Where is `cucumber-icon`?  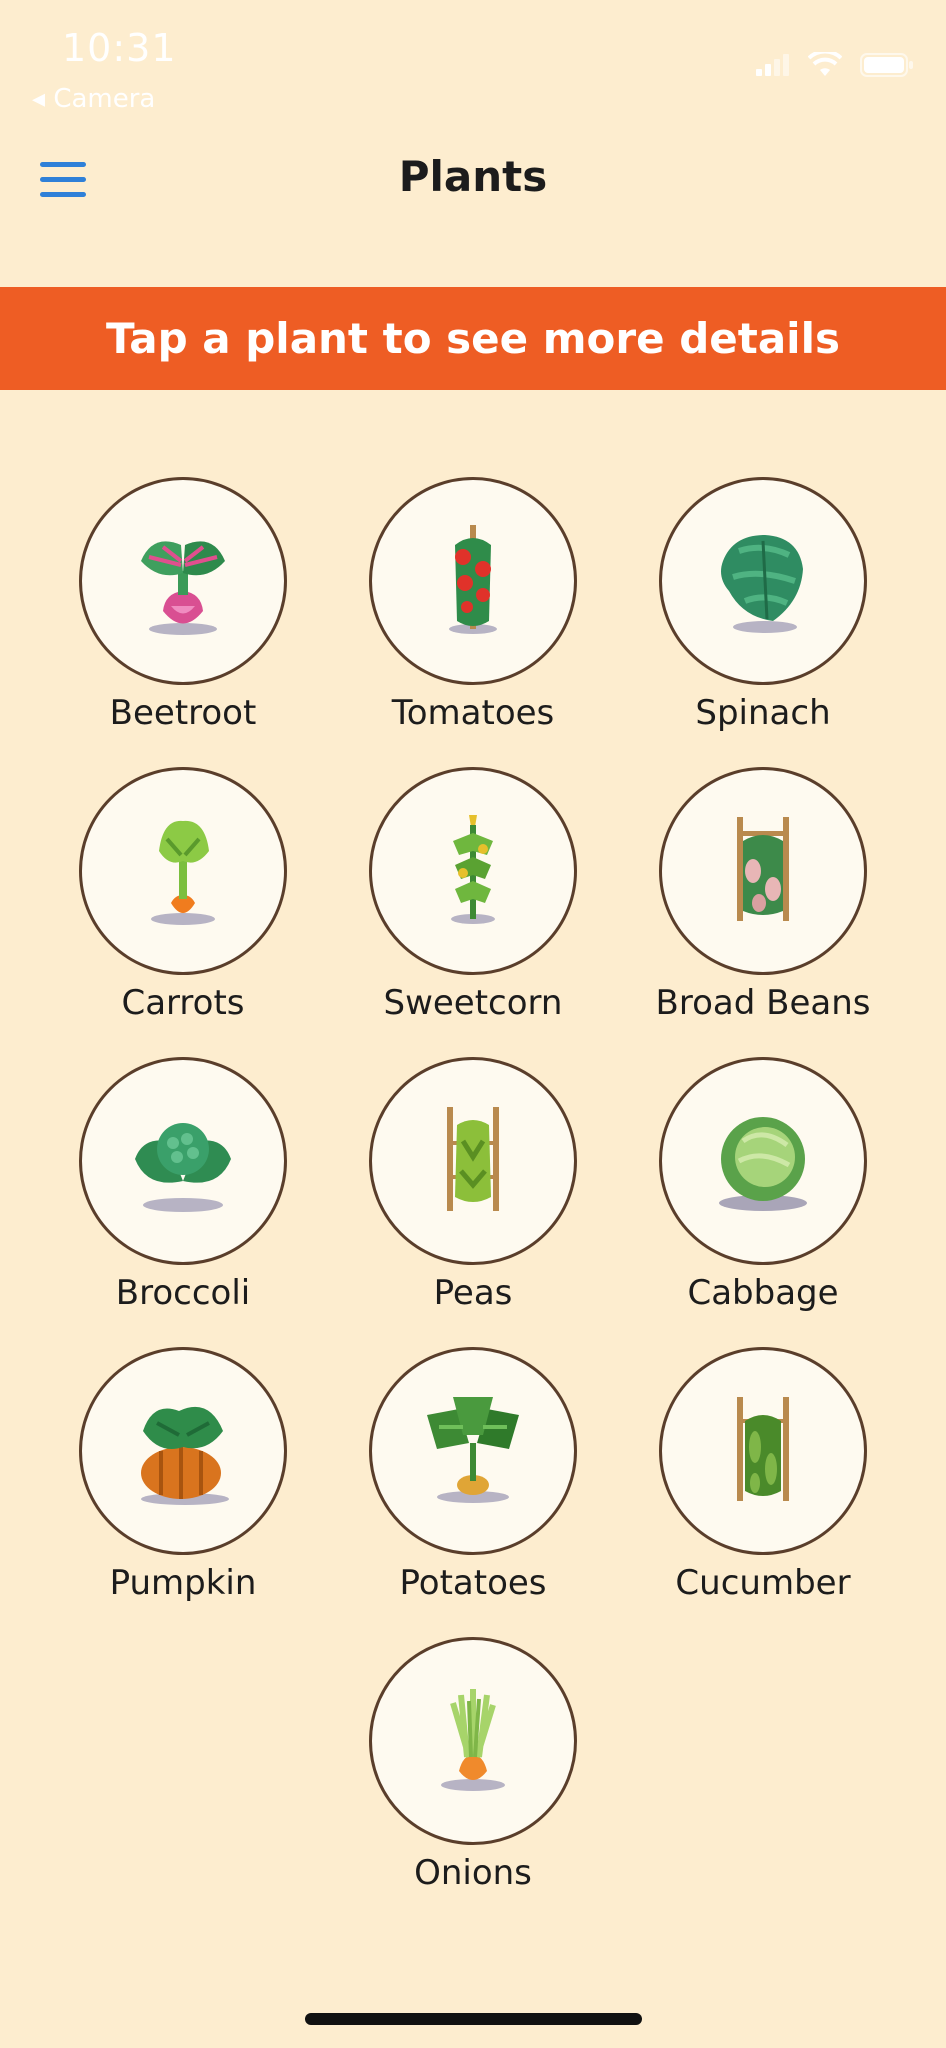 cucumber-icon is located at coordinates (763, 1449).